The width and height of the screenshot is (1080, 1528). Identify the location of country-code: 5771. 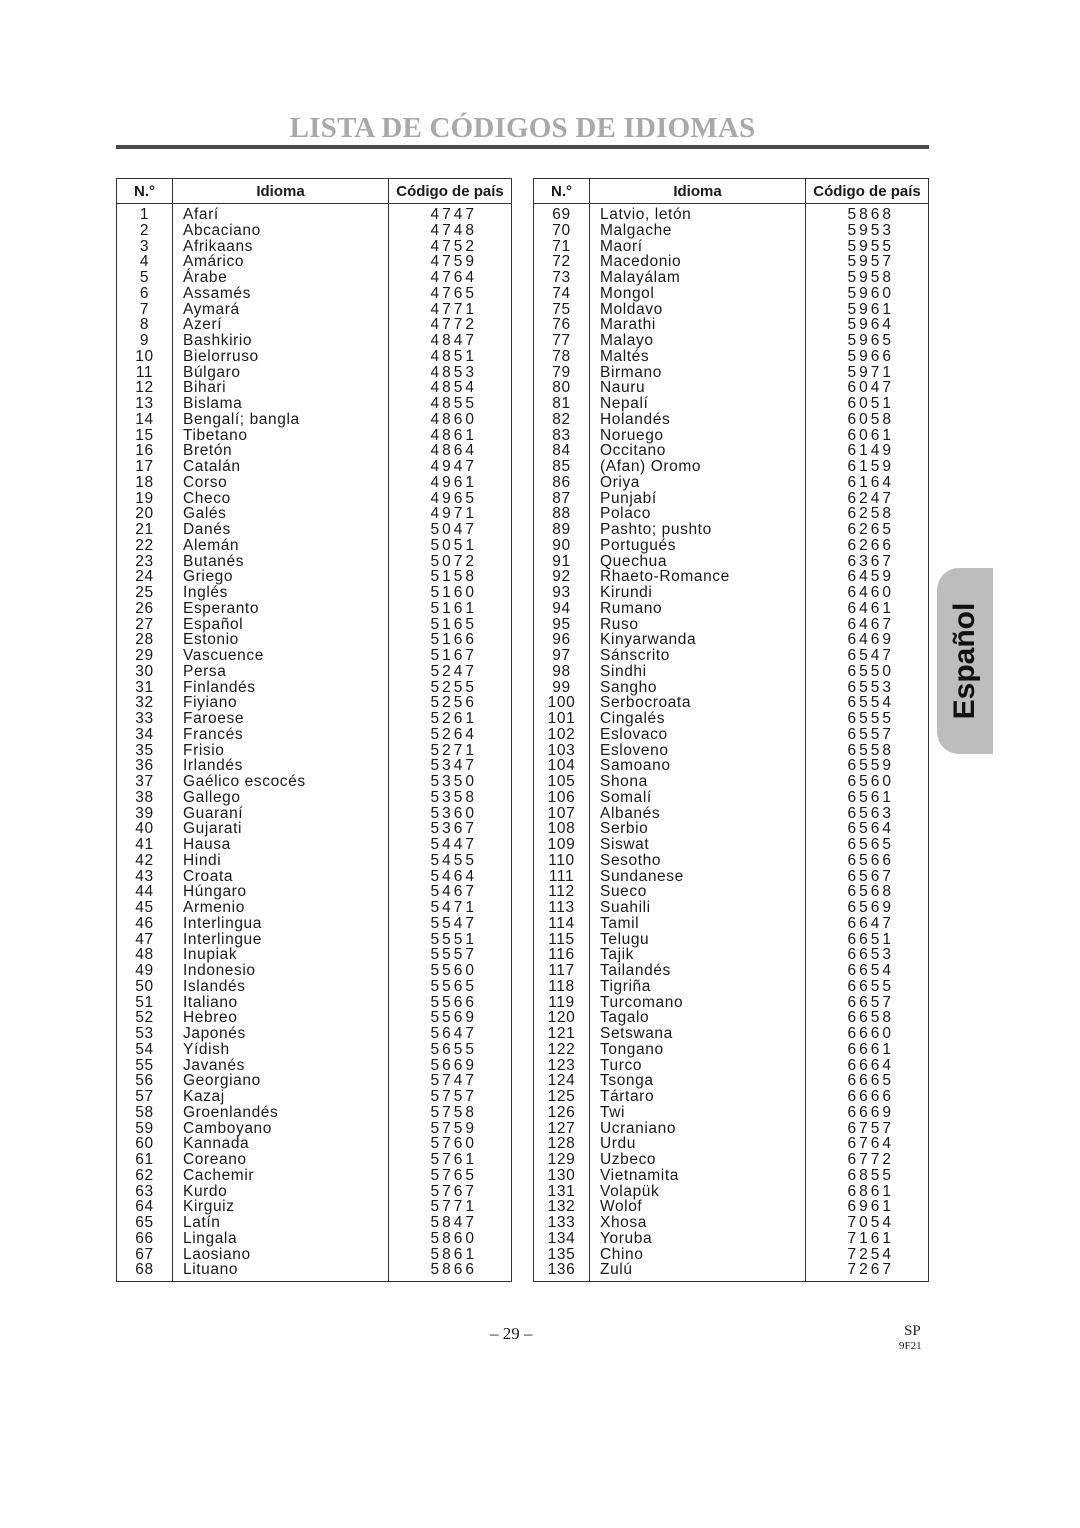
(450, 1207).